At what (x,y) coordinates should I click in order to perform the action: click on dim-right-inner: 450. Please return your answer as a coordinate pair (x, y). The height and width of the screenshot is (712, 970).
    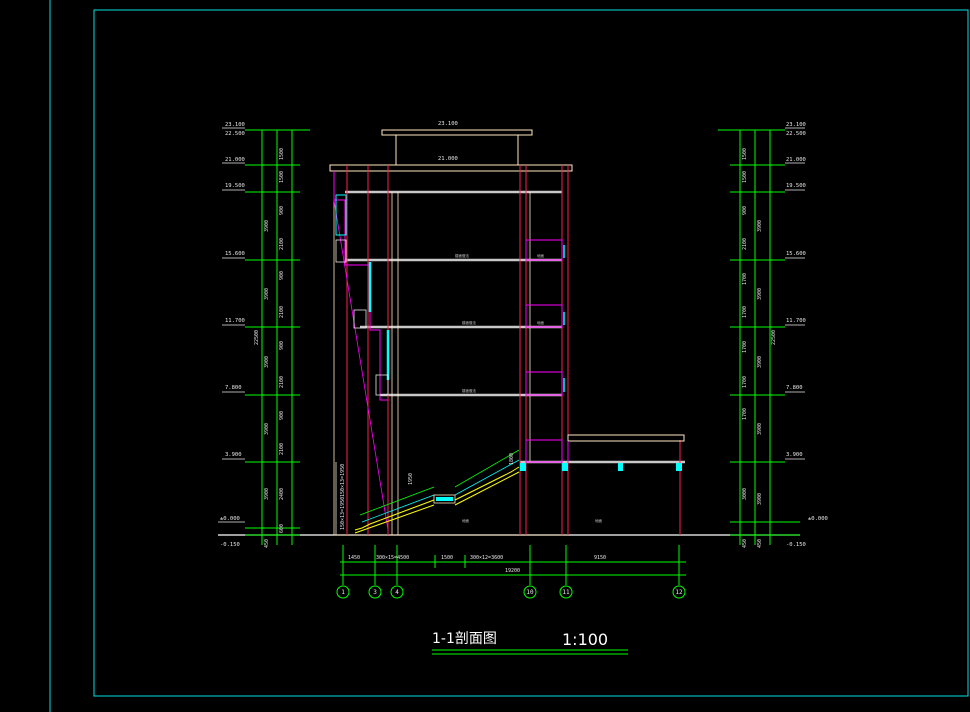
    Looking at the image, I should click on (745, 543).